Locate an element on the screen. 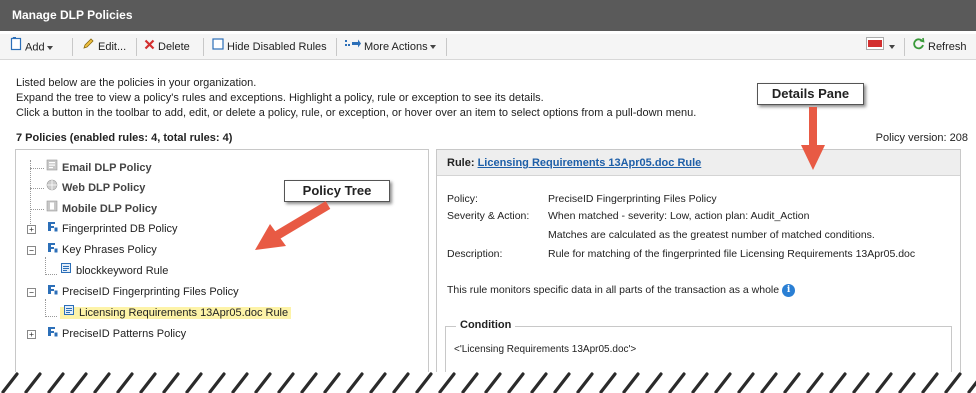  down-arrow-icon is located at coordinates (813, 138).